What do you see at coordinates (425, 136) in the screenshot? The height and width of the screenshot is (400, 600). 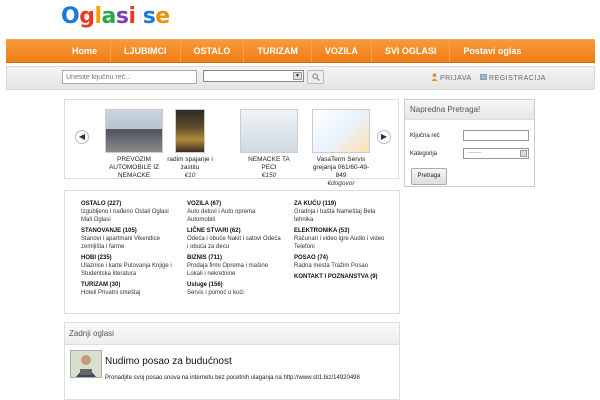 I see `keyword-label: Ključna reč` at bounding box center [425, 136].